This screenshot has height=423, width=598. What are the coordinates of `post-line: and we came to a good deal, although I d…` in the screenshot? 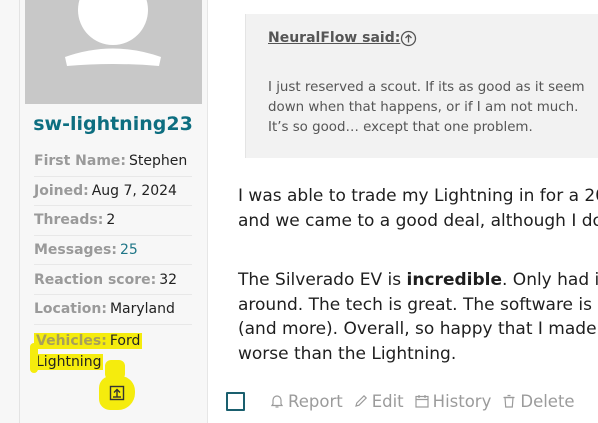 It's located at (418, 220).